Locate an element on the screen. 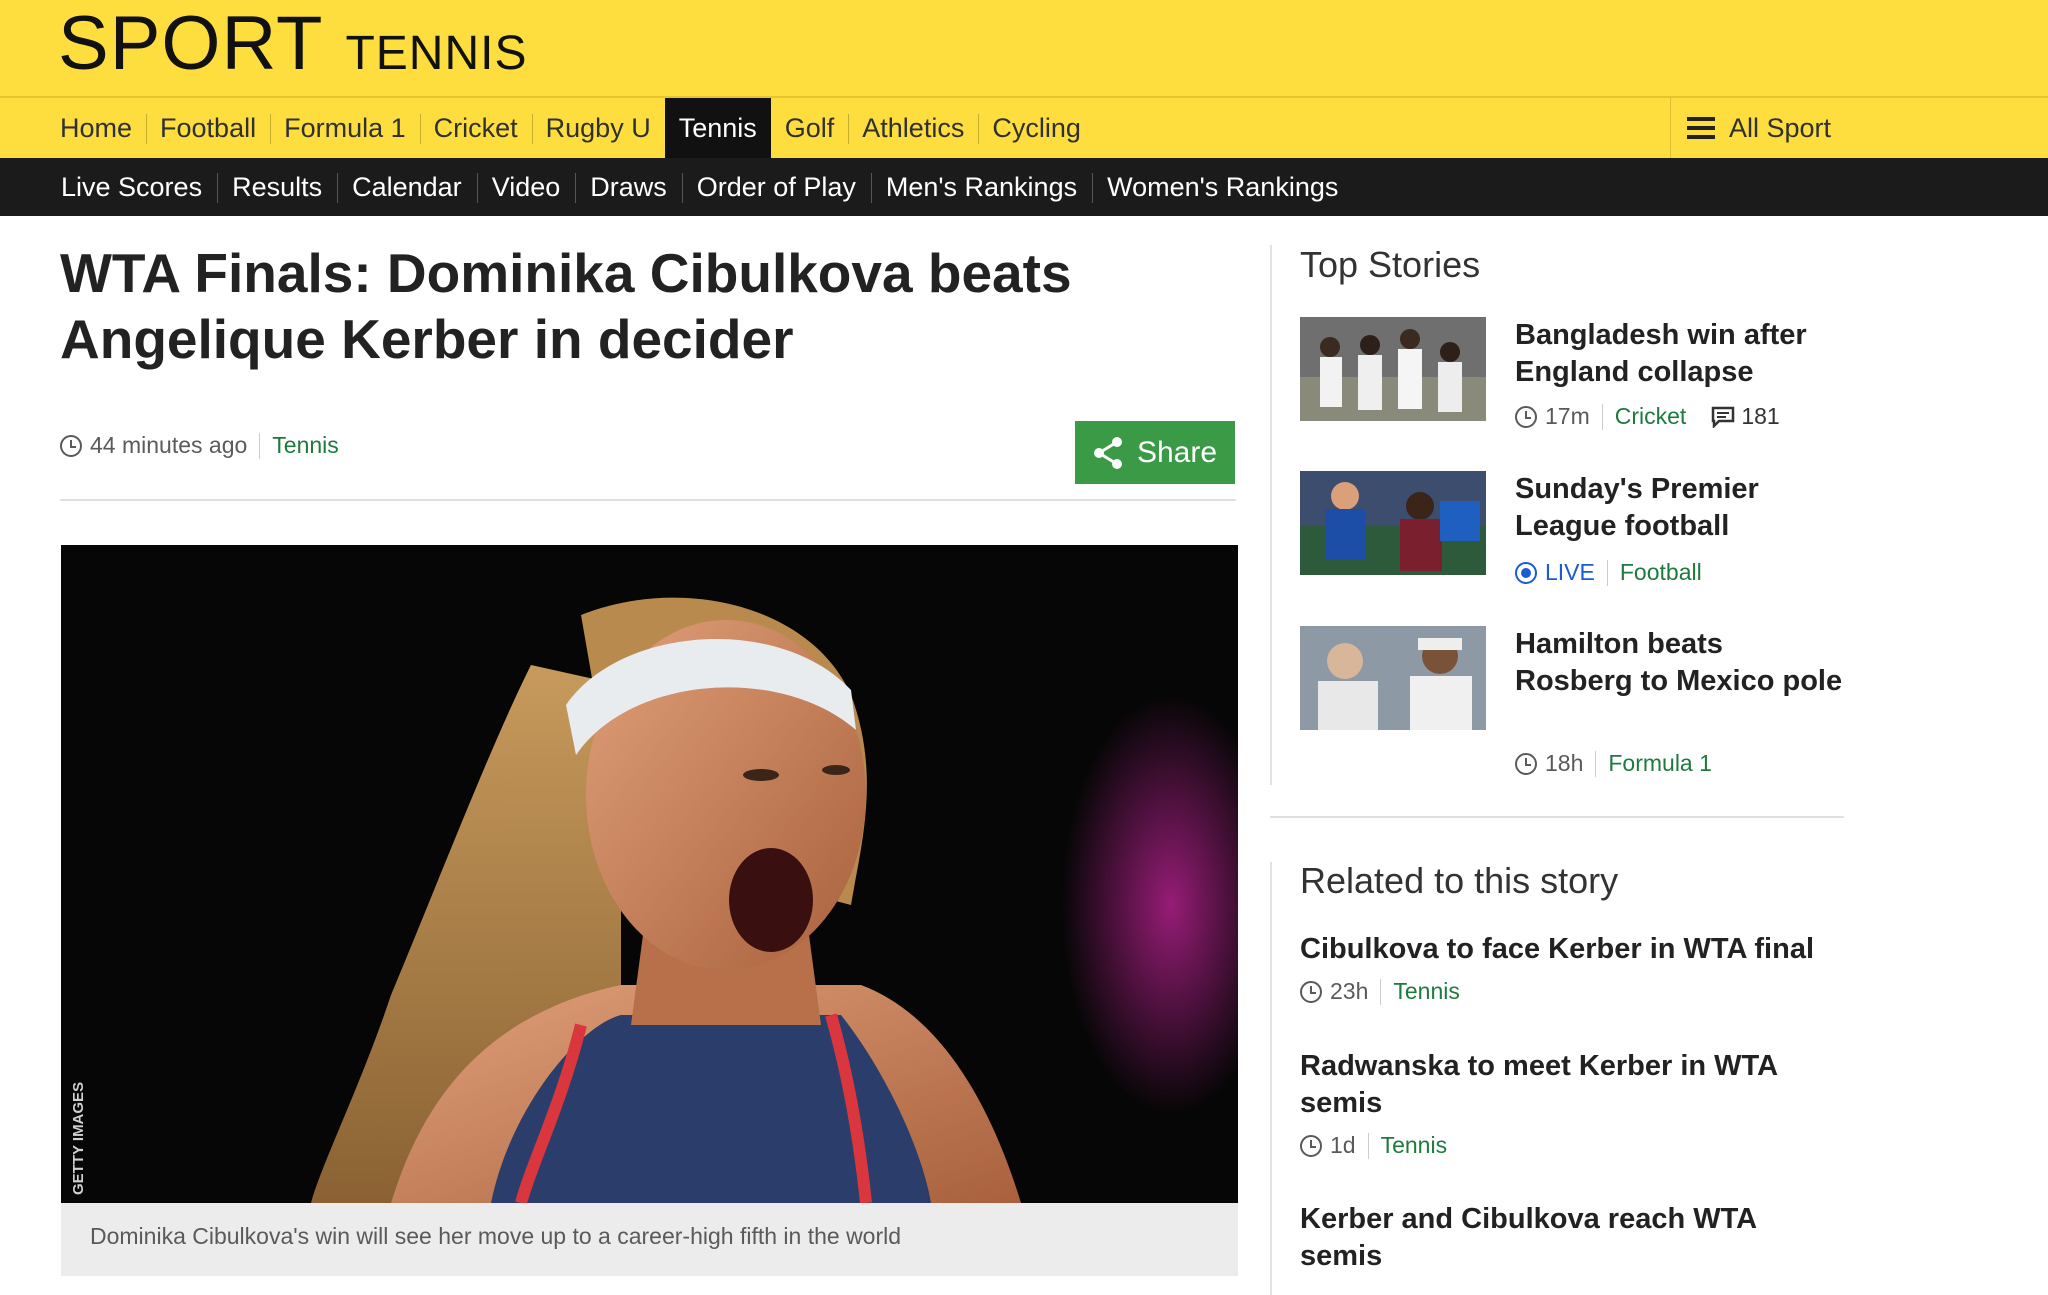 The height and width of the screenshot is (1295, 2048). comments-icon is located at coordinates (1723, 417).